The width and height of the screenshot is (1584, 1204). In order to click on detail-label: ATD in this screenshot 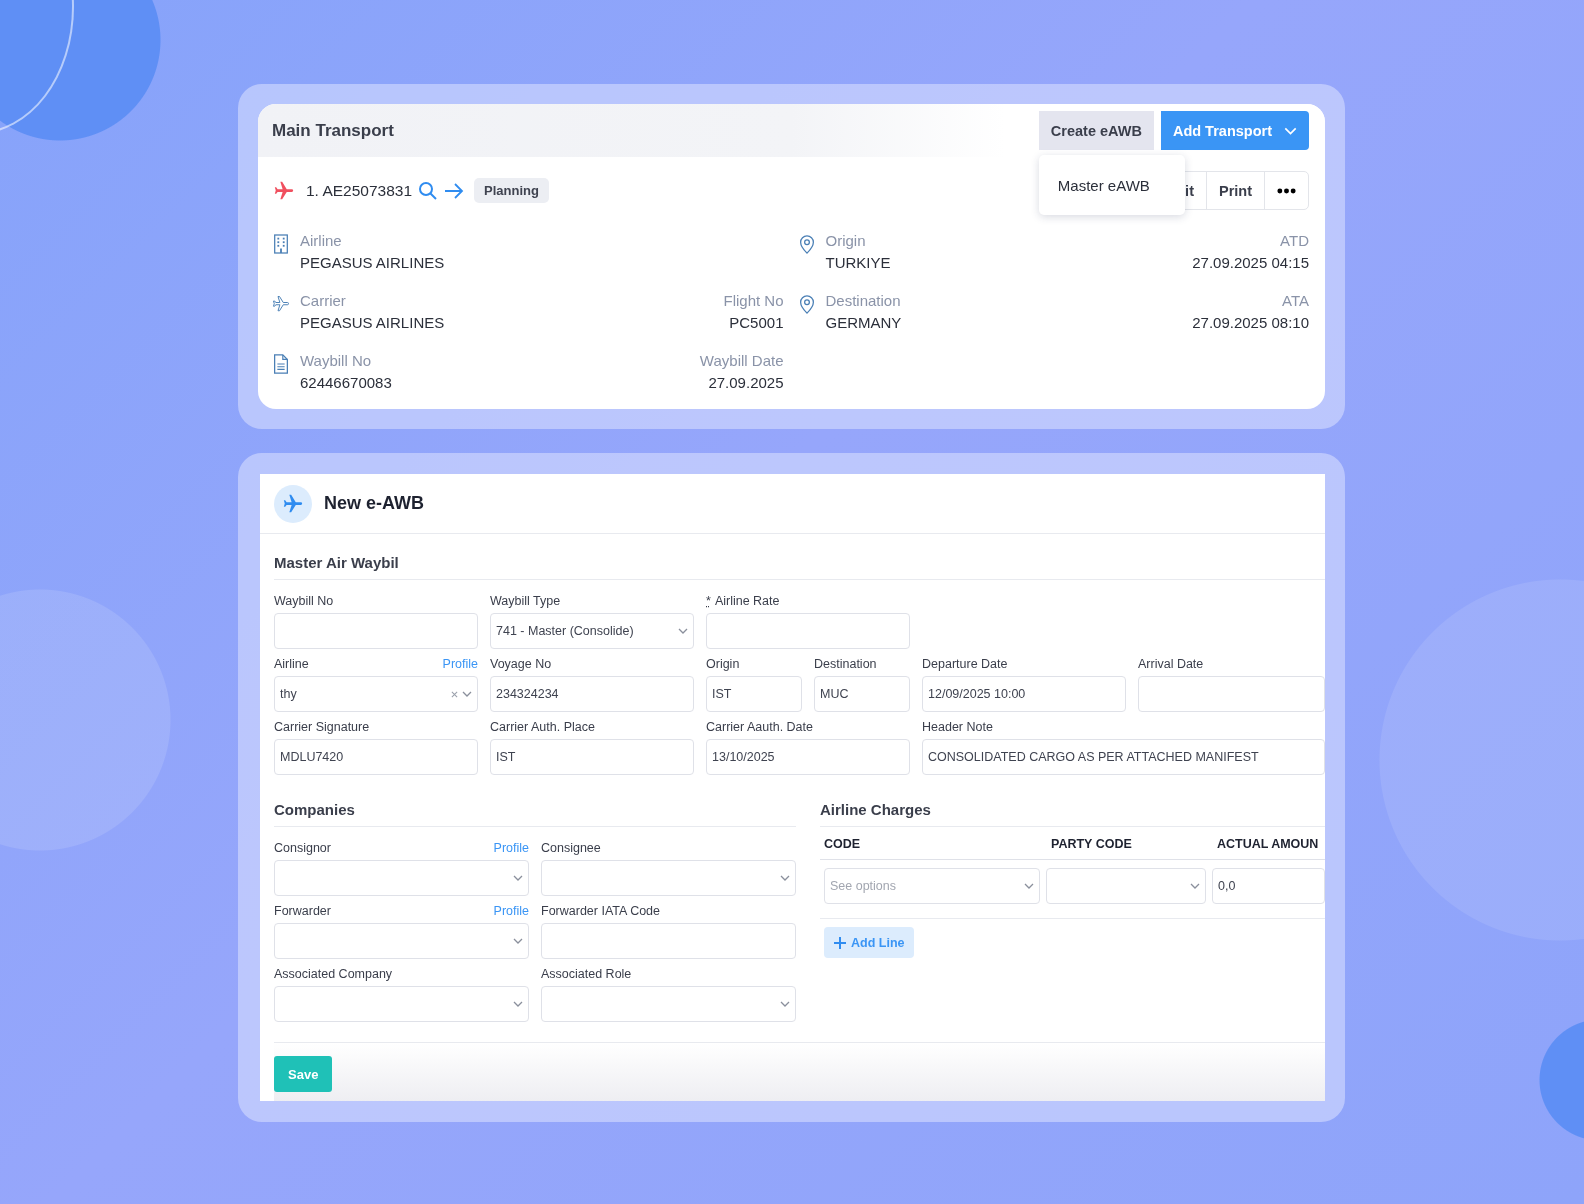, I will do `click(1294, 240)`.